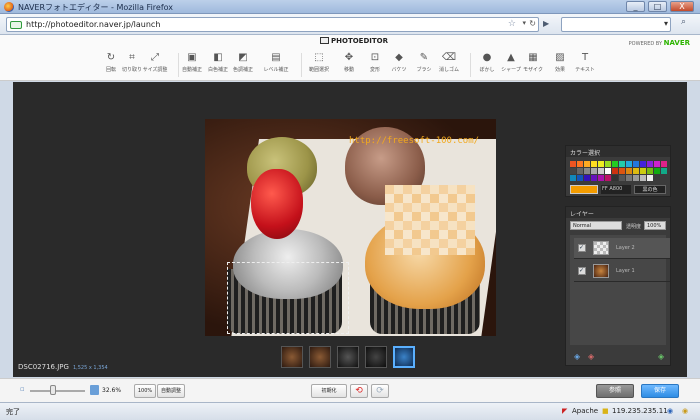  I want to click on maximize-button: □, so click(657, 6).